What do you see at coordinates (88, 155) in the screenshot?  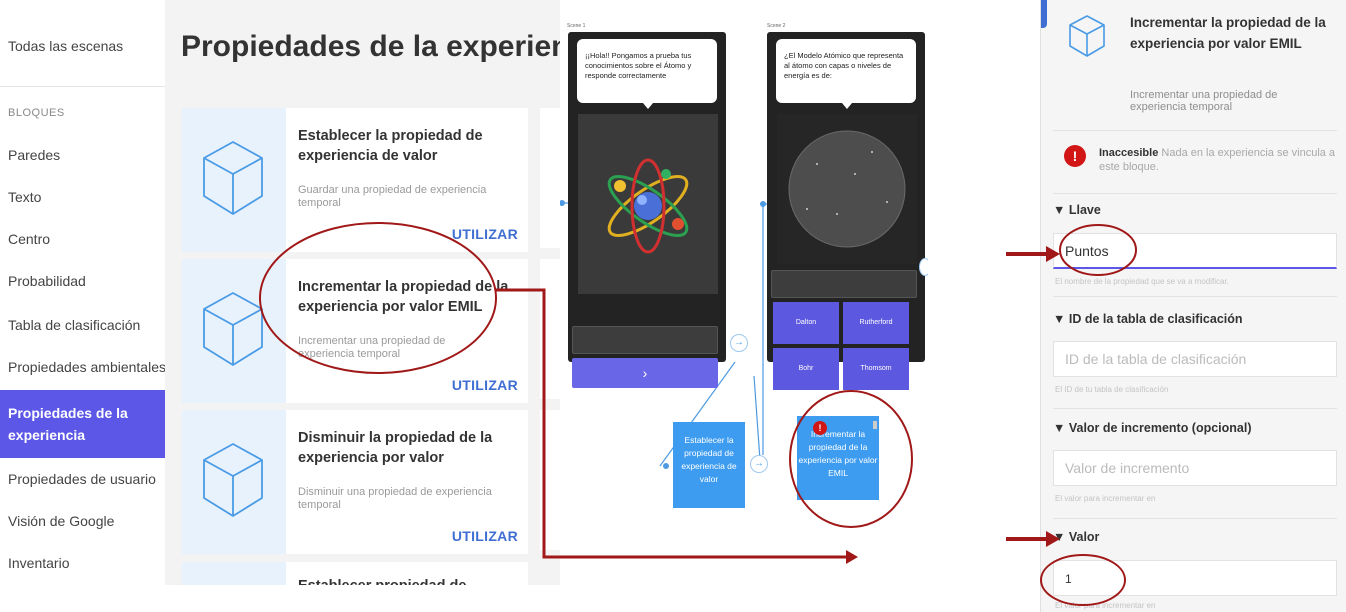 I see `sidebar-item-walls: Paredes` at bounding box center [88, 155].